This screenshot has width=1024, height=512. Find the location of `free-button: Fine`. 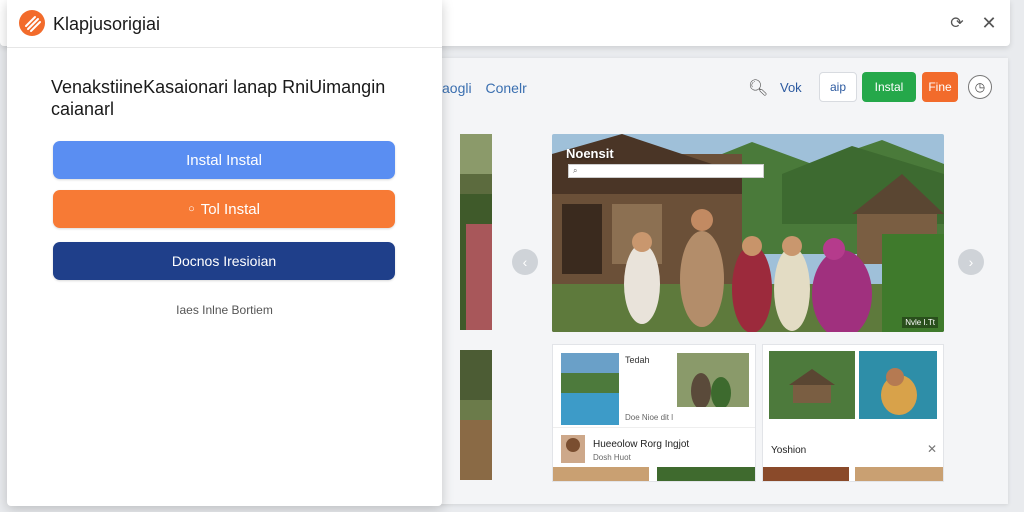

free-button: Fine is located at coordinates (940, 87).